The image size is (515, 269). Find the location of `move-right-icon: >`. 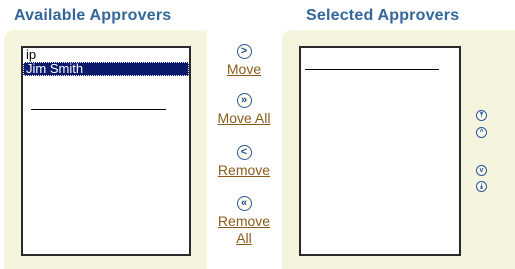

move-right-icon: > is located at coordinates (244, 51).